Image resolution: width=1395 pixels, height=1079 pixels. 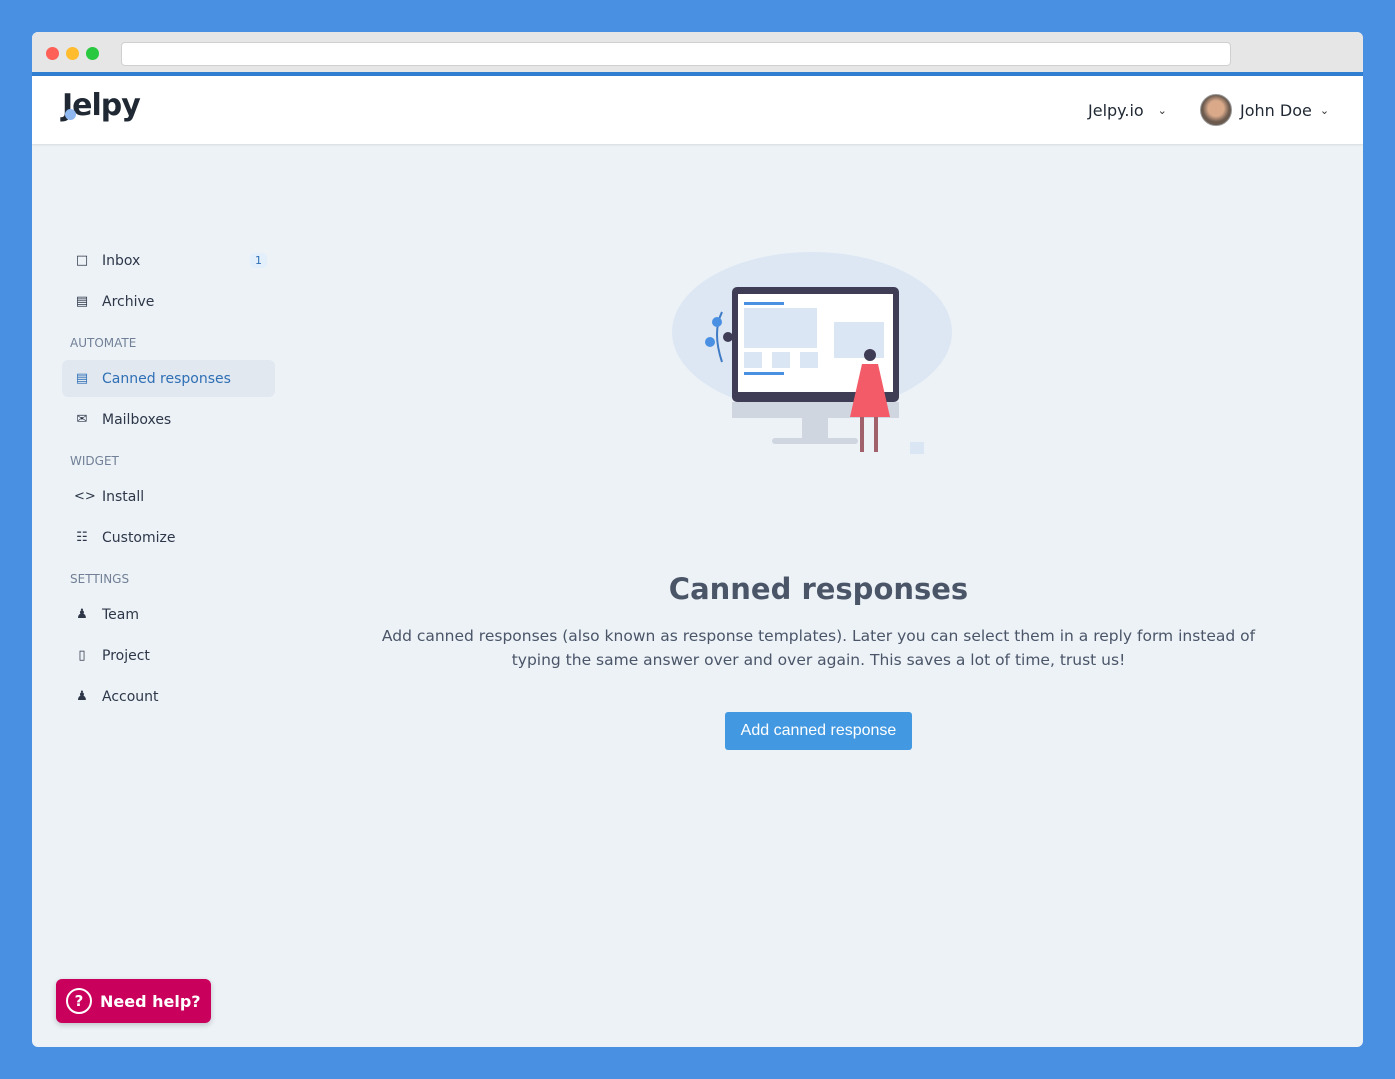 I want to click on avatar, so click(x=1216, y=110).